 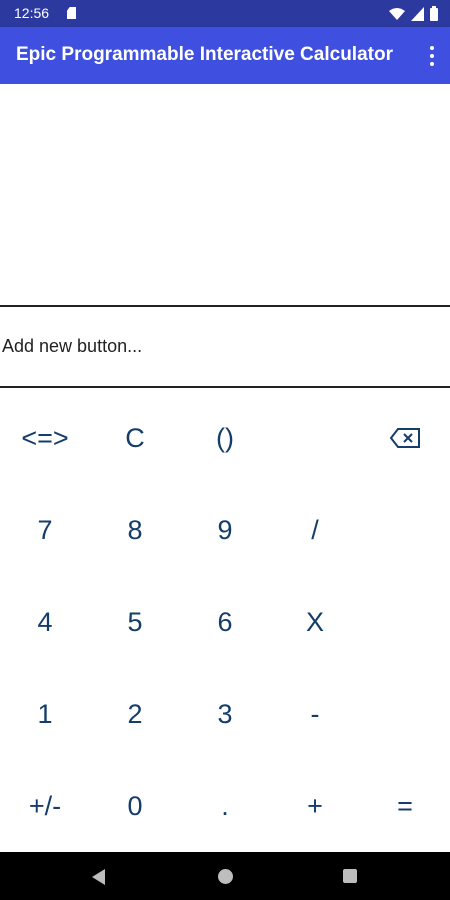 What do you see at coordinates (225, 438) in the screenshot?
I see `parentheses-key: ()` at bounding box center [225, 438].